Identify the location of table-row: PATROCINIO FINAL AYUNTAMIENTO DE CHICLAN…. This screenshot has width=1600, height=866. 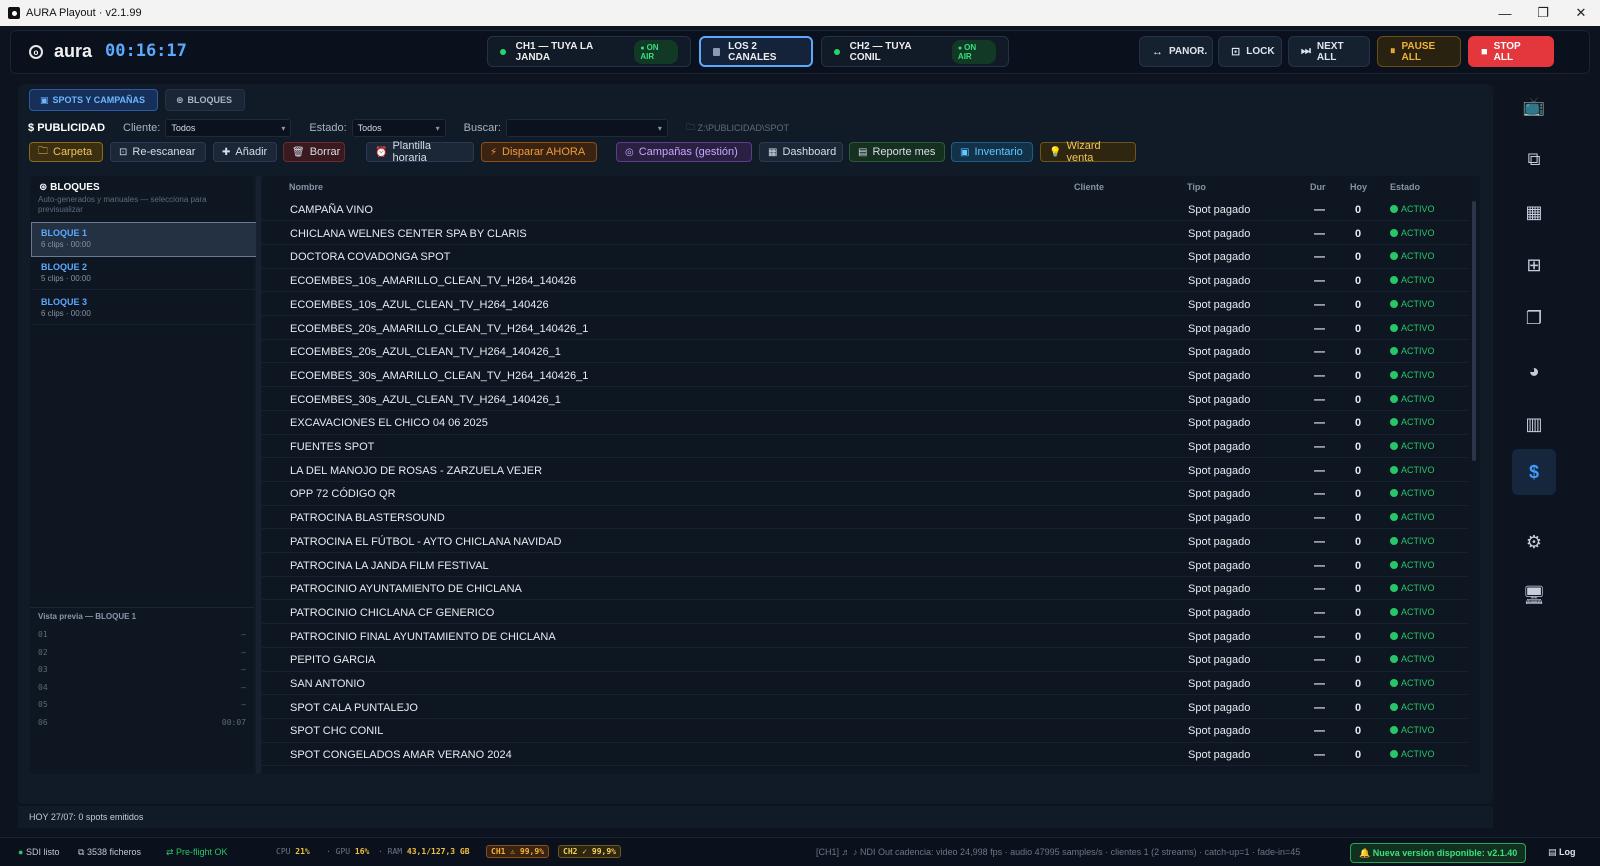
(865, 636).